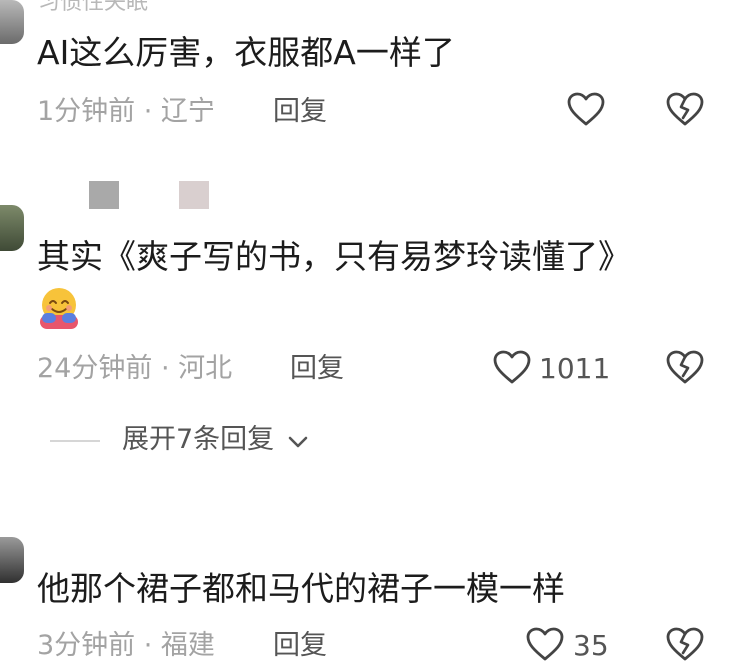 This screenshot has height=668, width=750. What do you see at coordinates (93, 7) in the screenshot?
I see `previous-username: 习惯性失眠` at bounding box center [93, 7].